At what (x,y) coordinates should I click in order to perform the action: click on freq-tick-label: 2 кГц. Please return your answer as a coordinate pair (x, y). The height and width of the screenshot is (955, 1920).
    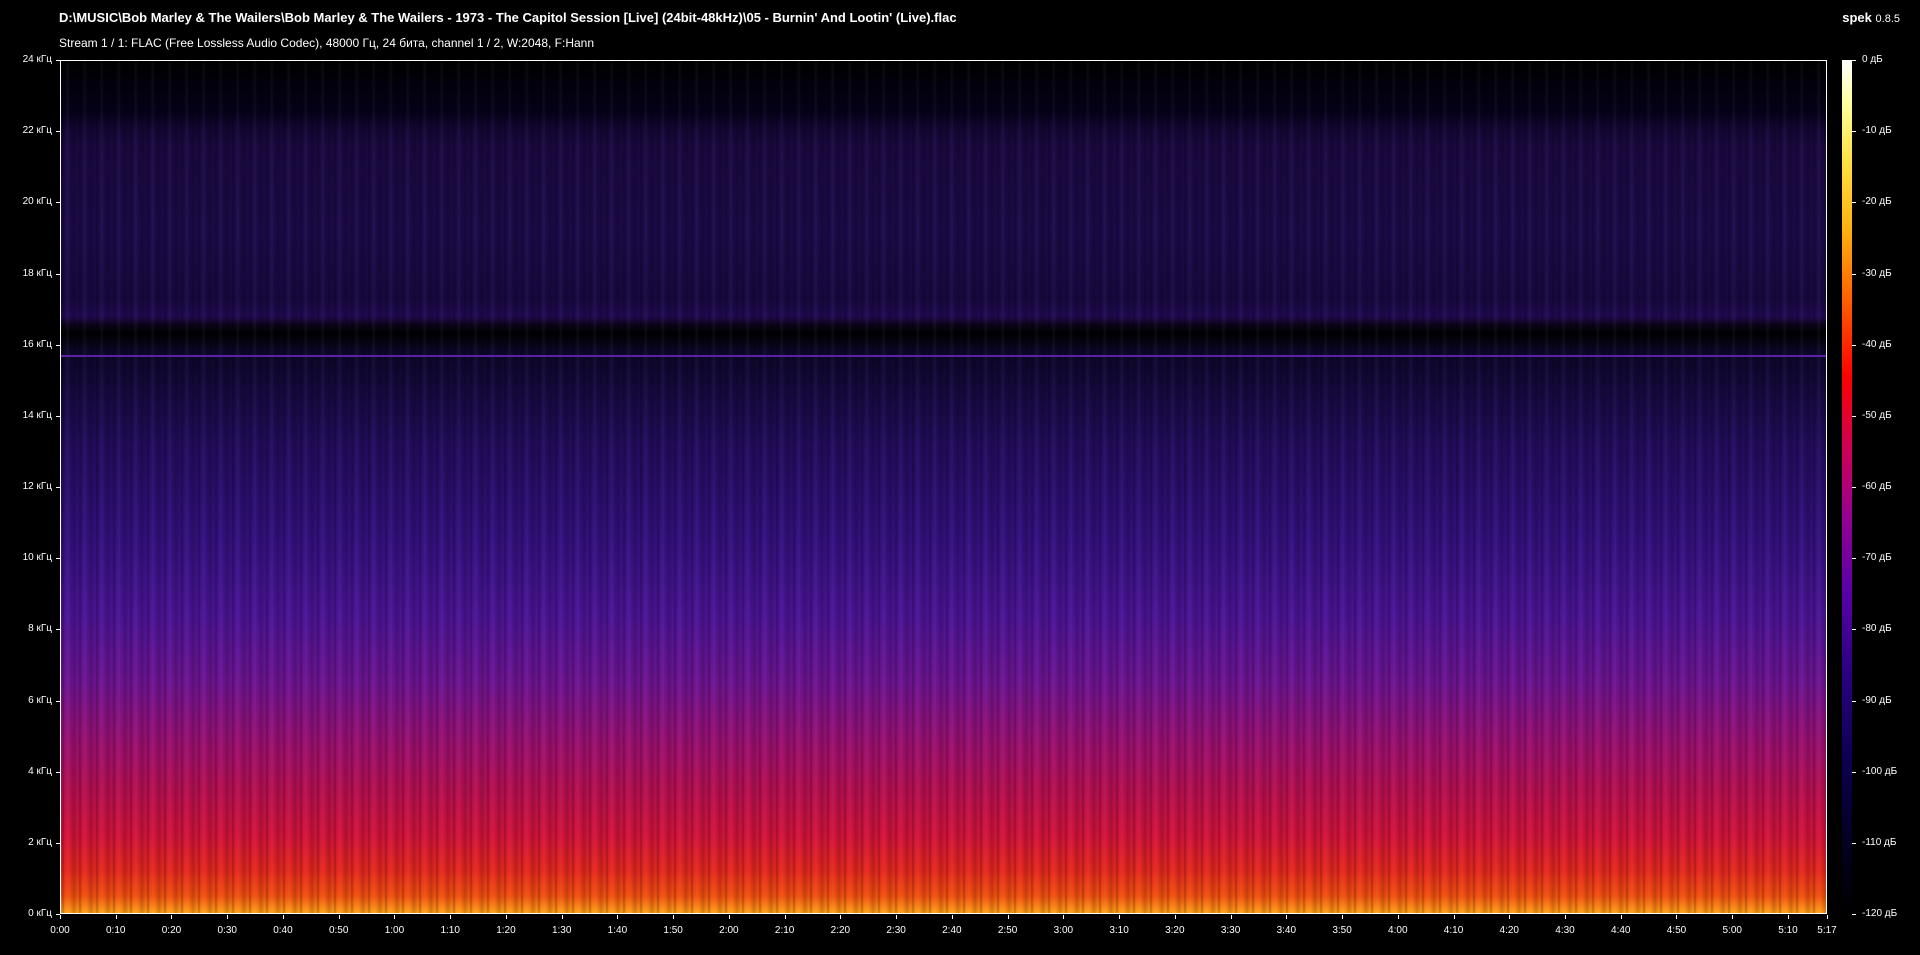
    Looking at the image, I should click on (30, 843).